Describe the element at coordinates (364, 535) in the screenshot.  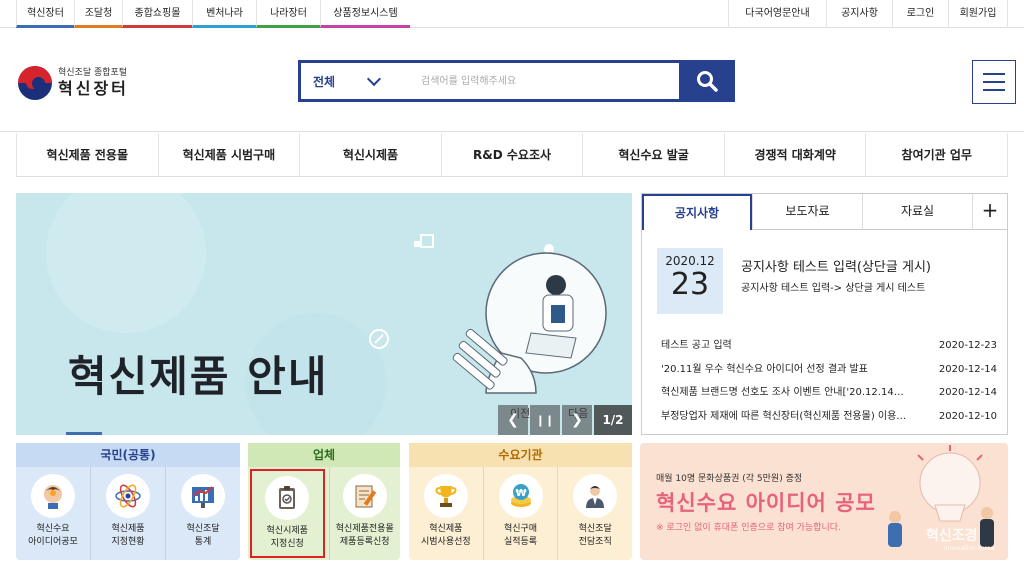
I see `quick-link-label: 혁신제품전용몰 제품등록신청` at that location.